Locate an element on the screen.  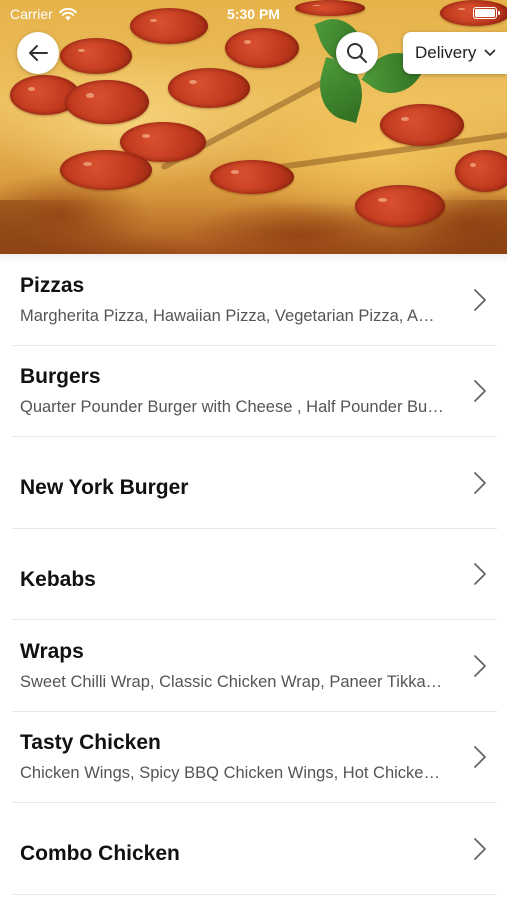
status-bar: Carrier 5:30 PM is located at coordinates (253, 14).